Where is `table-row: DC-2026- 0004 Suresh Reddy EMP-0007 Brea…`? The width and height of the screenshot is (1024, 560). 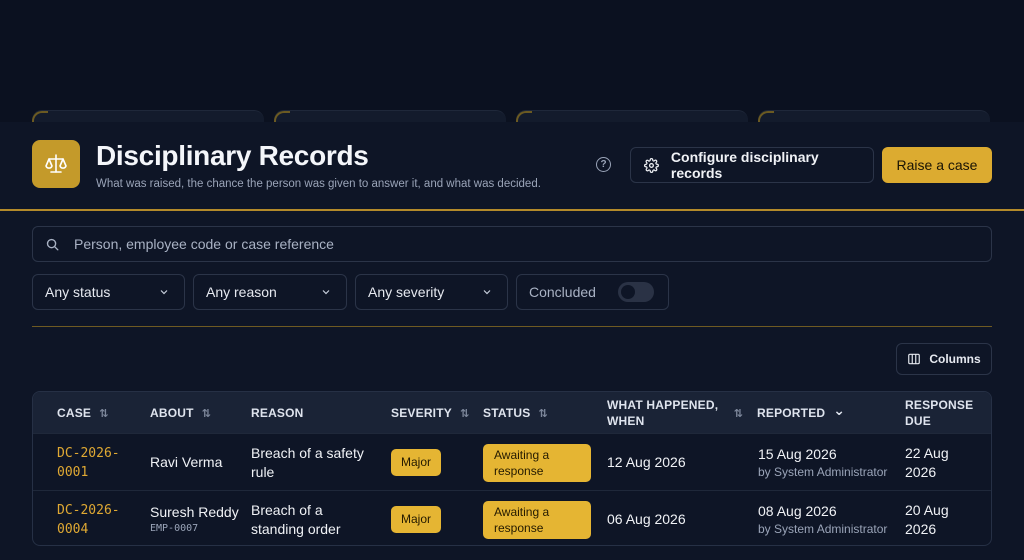
table-row: DC-2026- 0004 Suresh Reddy EMP-0007 Brea… is located at coordinates (512, 517).